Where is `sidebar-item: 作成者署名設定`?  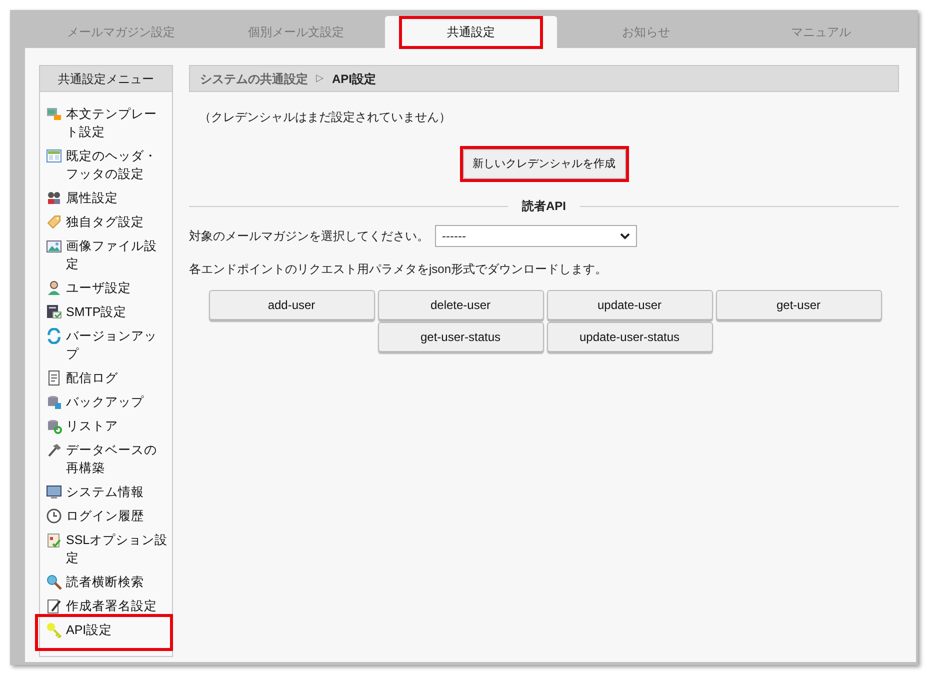
sidebar-item: 作成者署名設定 is located at coordinates (111, 606).